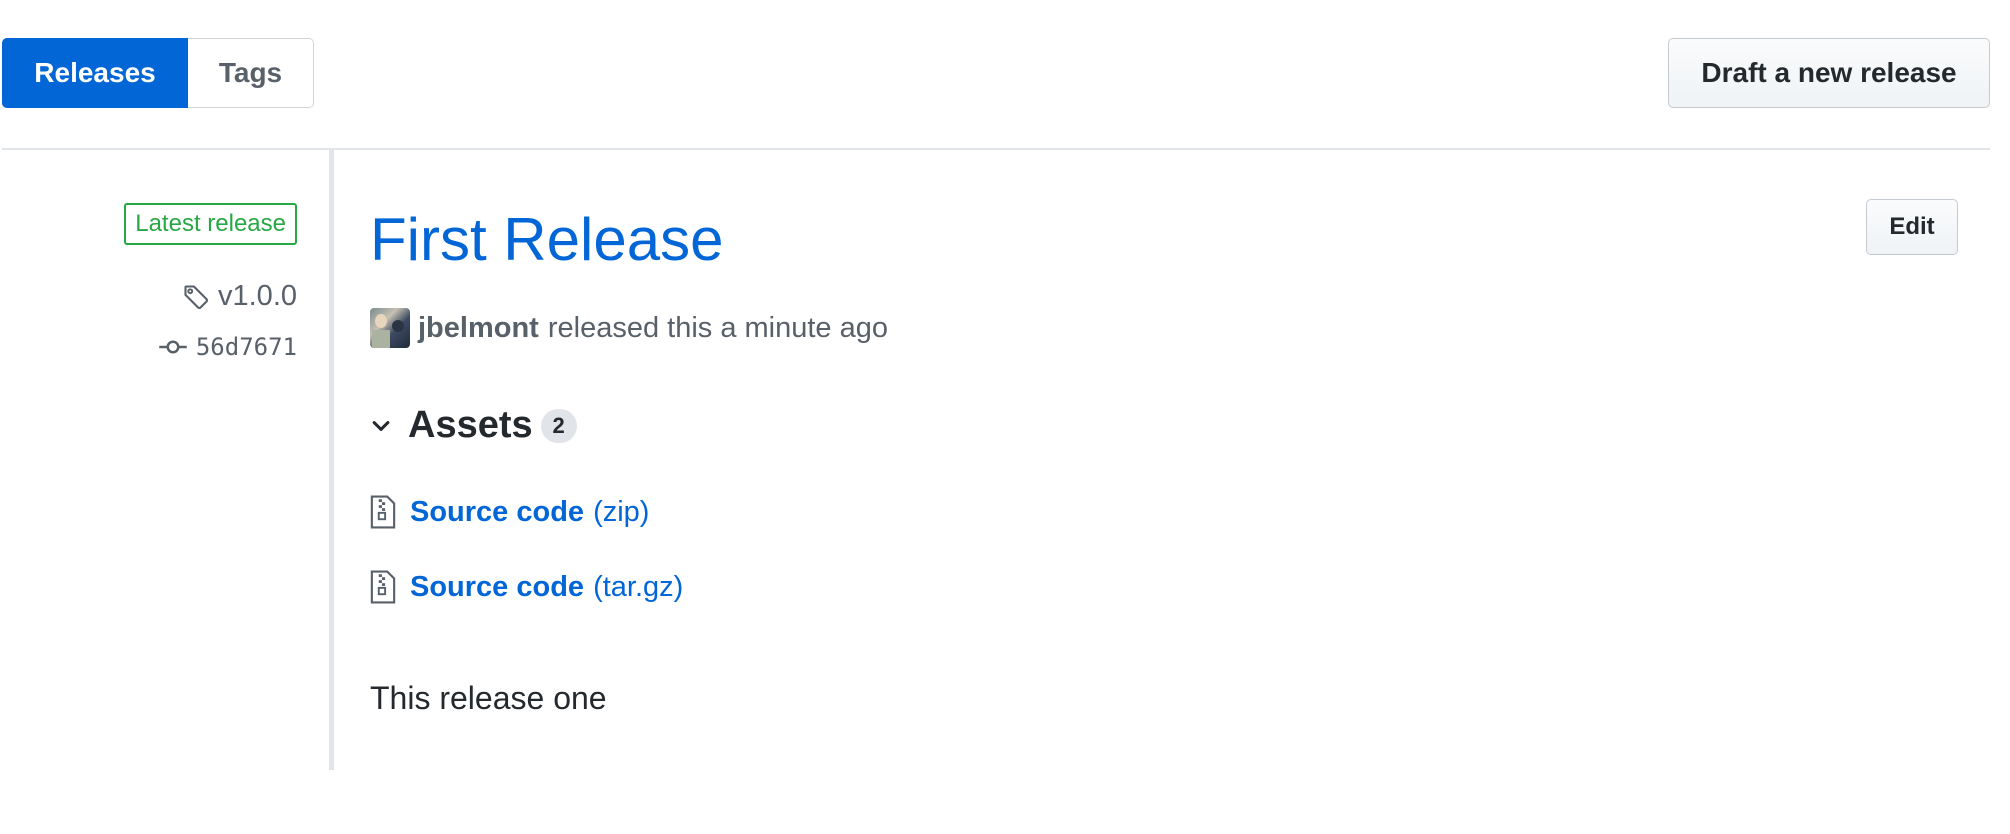  What do you see at coordinates (390, 328) in the screenshot?
I see `author-avatar` at bounding box center [390, 328].